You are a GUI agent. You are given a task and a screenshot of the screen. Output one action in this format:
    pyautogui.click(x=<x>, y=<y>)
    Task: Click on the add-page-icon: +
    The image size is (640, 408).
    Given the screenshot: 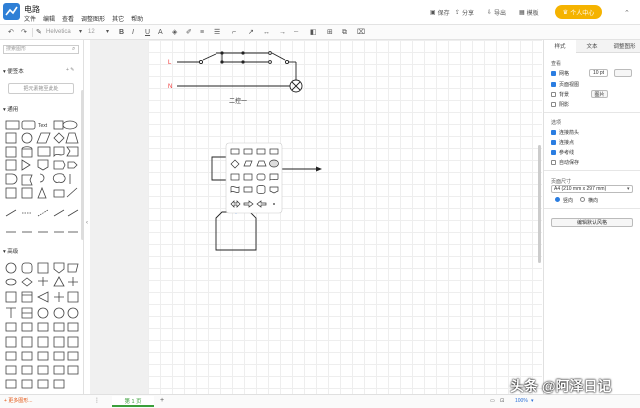 What is the action you would take?
    pyautogui.click(x=162, y=400)
    